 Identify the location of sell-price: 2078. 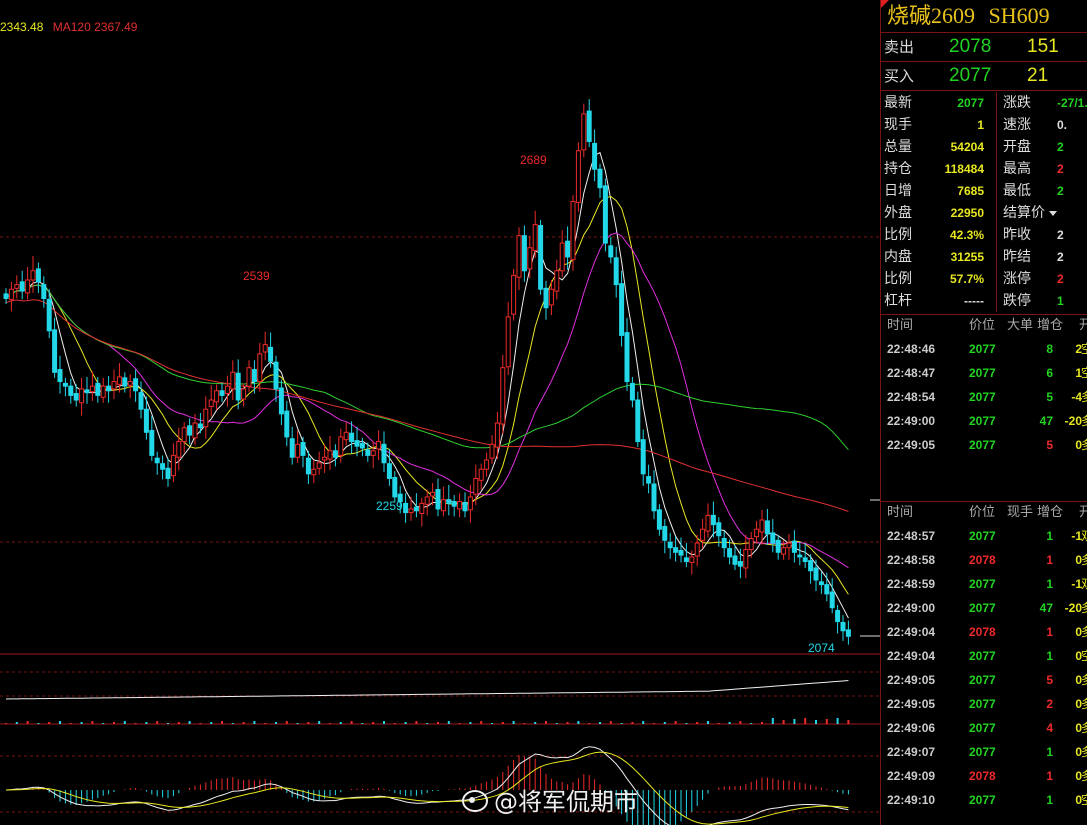
(970, 46).